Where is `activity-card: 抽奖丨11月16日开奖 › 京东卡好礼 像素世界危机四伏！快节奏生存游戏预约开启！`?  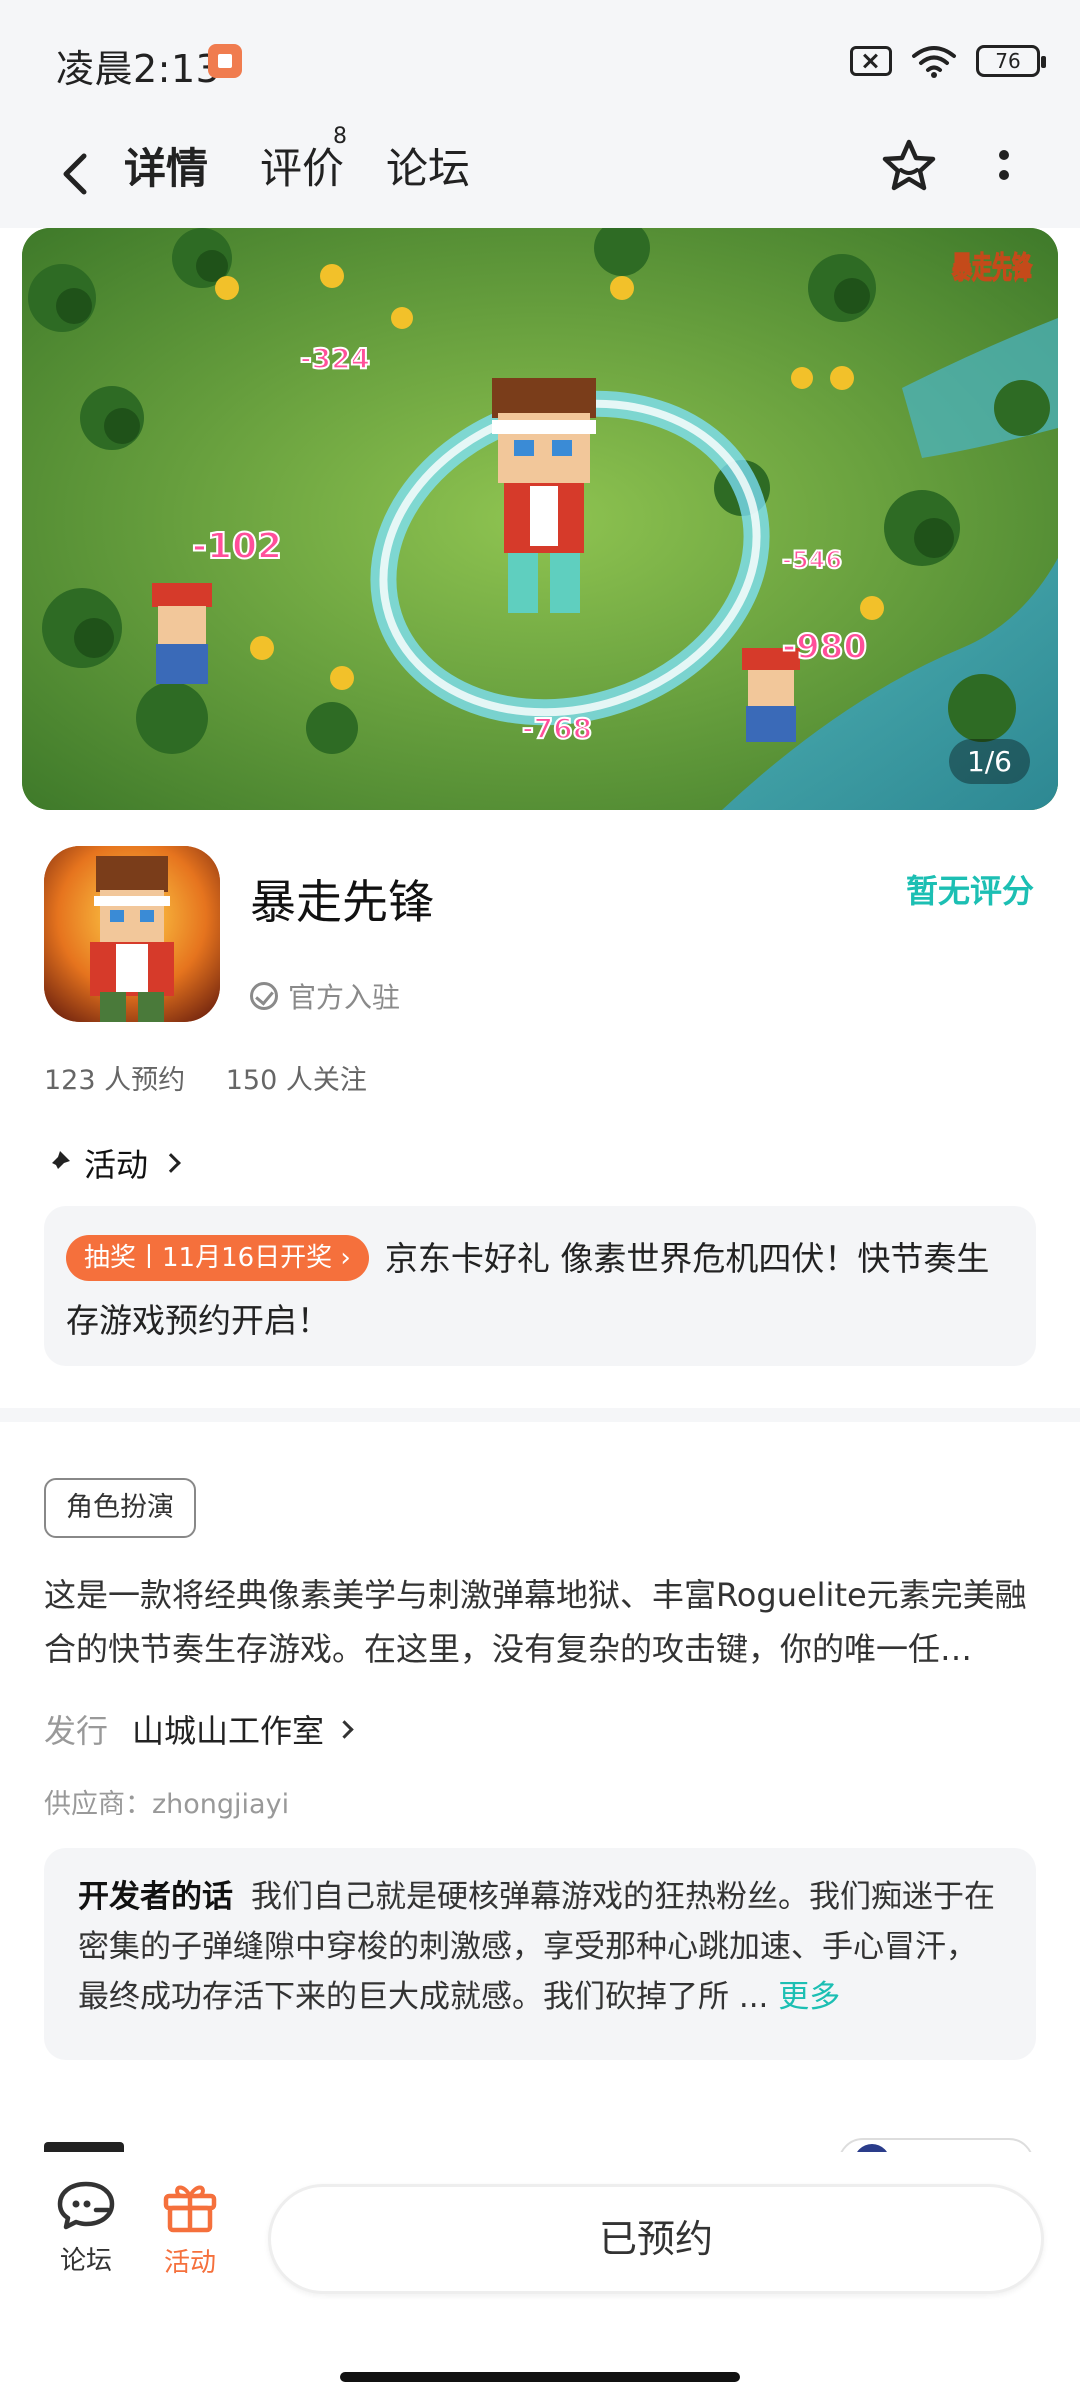
activity-card: 抽奖丨11月16日开奖 › 京东卡好礼 像素世界危机四伏！快节奏生存游戏预约开启！ is located at coordinates (540, 1286).